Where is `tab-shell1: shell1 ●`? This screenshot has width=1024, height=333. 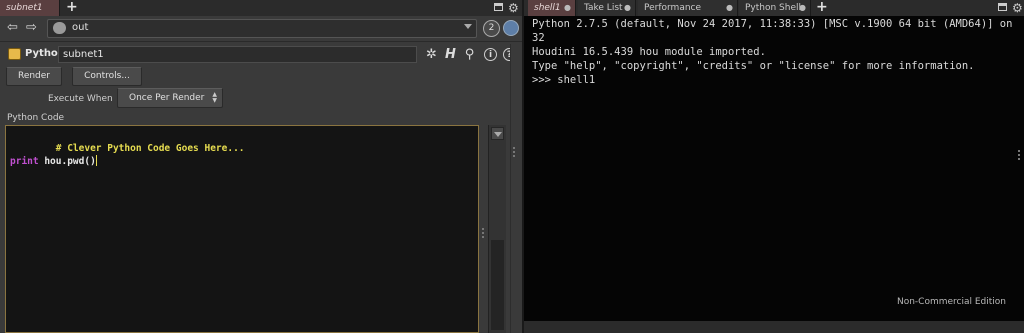
tab-shell1: shell1 ● is located at coordinates (552, 8).